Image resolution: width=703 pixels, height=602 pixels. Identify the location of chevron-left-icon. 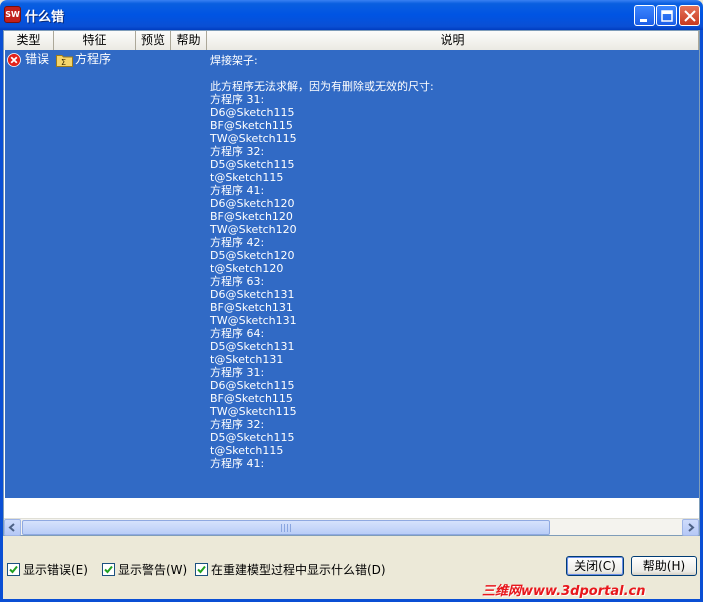
(11, 527).